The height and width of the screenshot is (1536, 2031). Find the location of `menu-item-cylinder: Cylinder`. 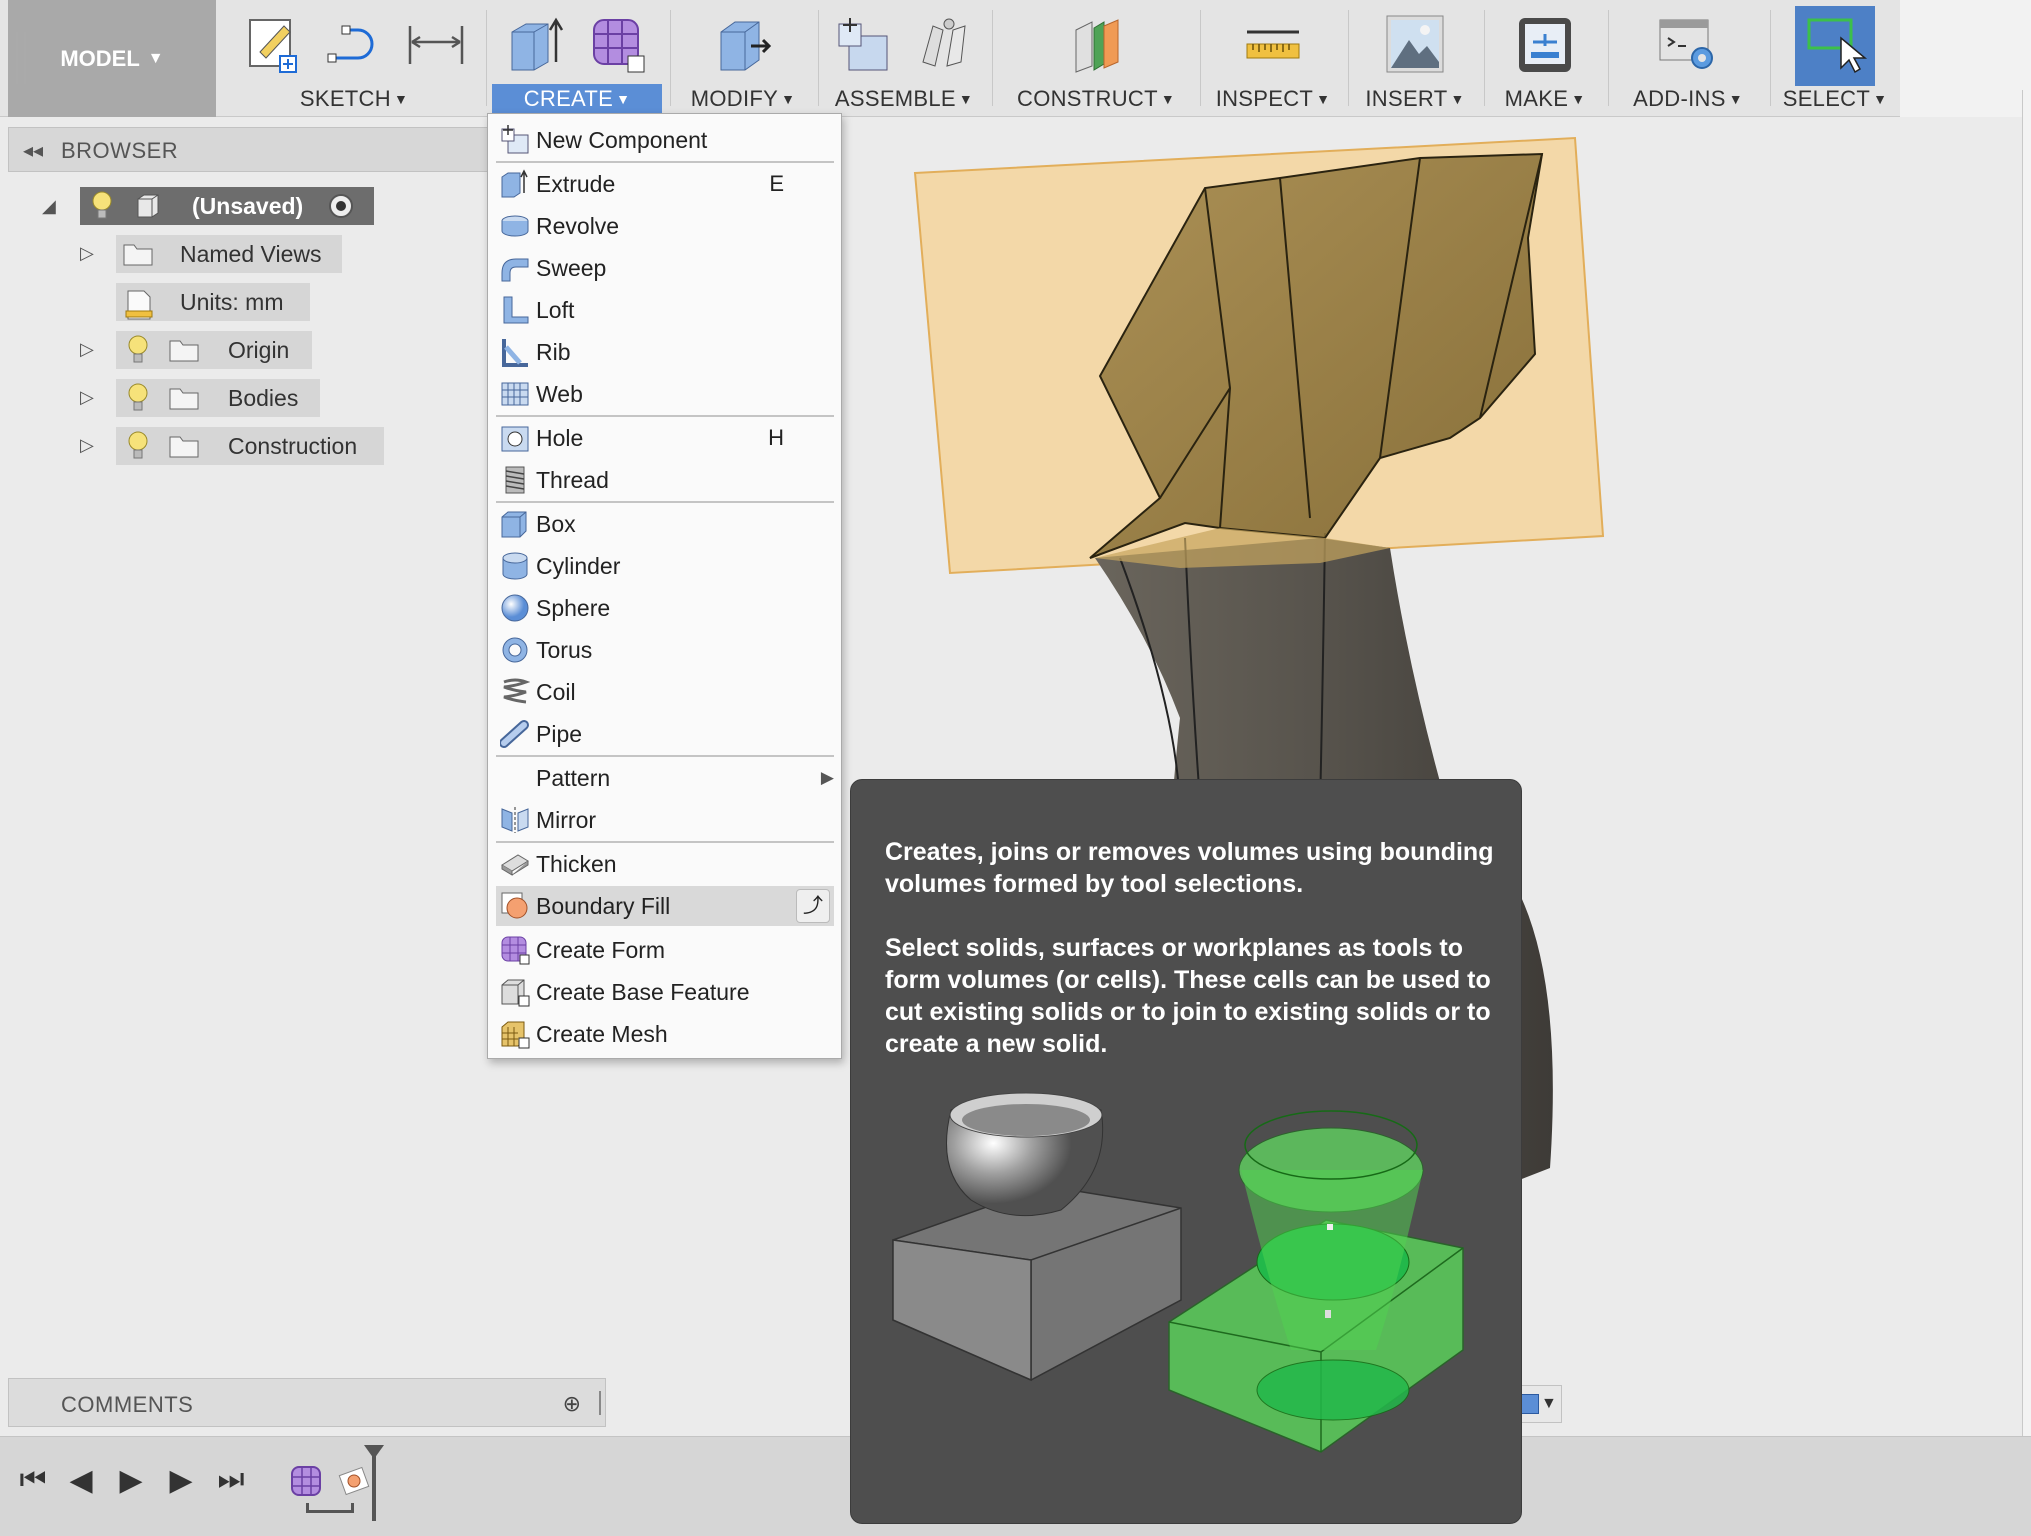

menu-item-cylinder: Cylinder is located at coordinates (665, 566).